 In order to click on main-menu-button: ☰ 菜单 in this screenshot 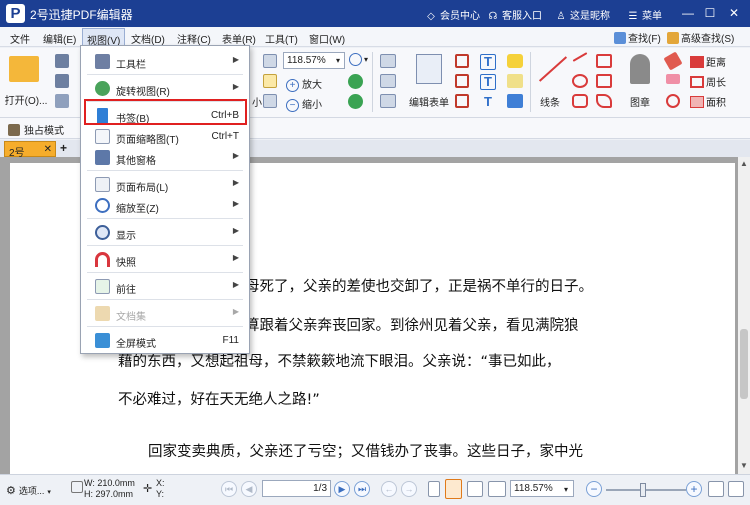, I will do `click(644, 14)`.